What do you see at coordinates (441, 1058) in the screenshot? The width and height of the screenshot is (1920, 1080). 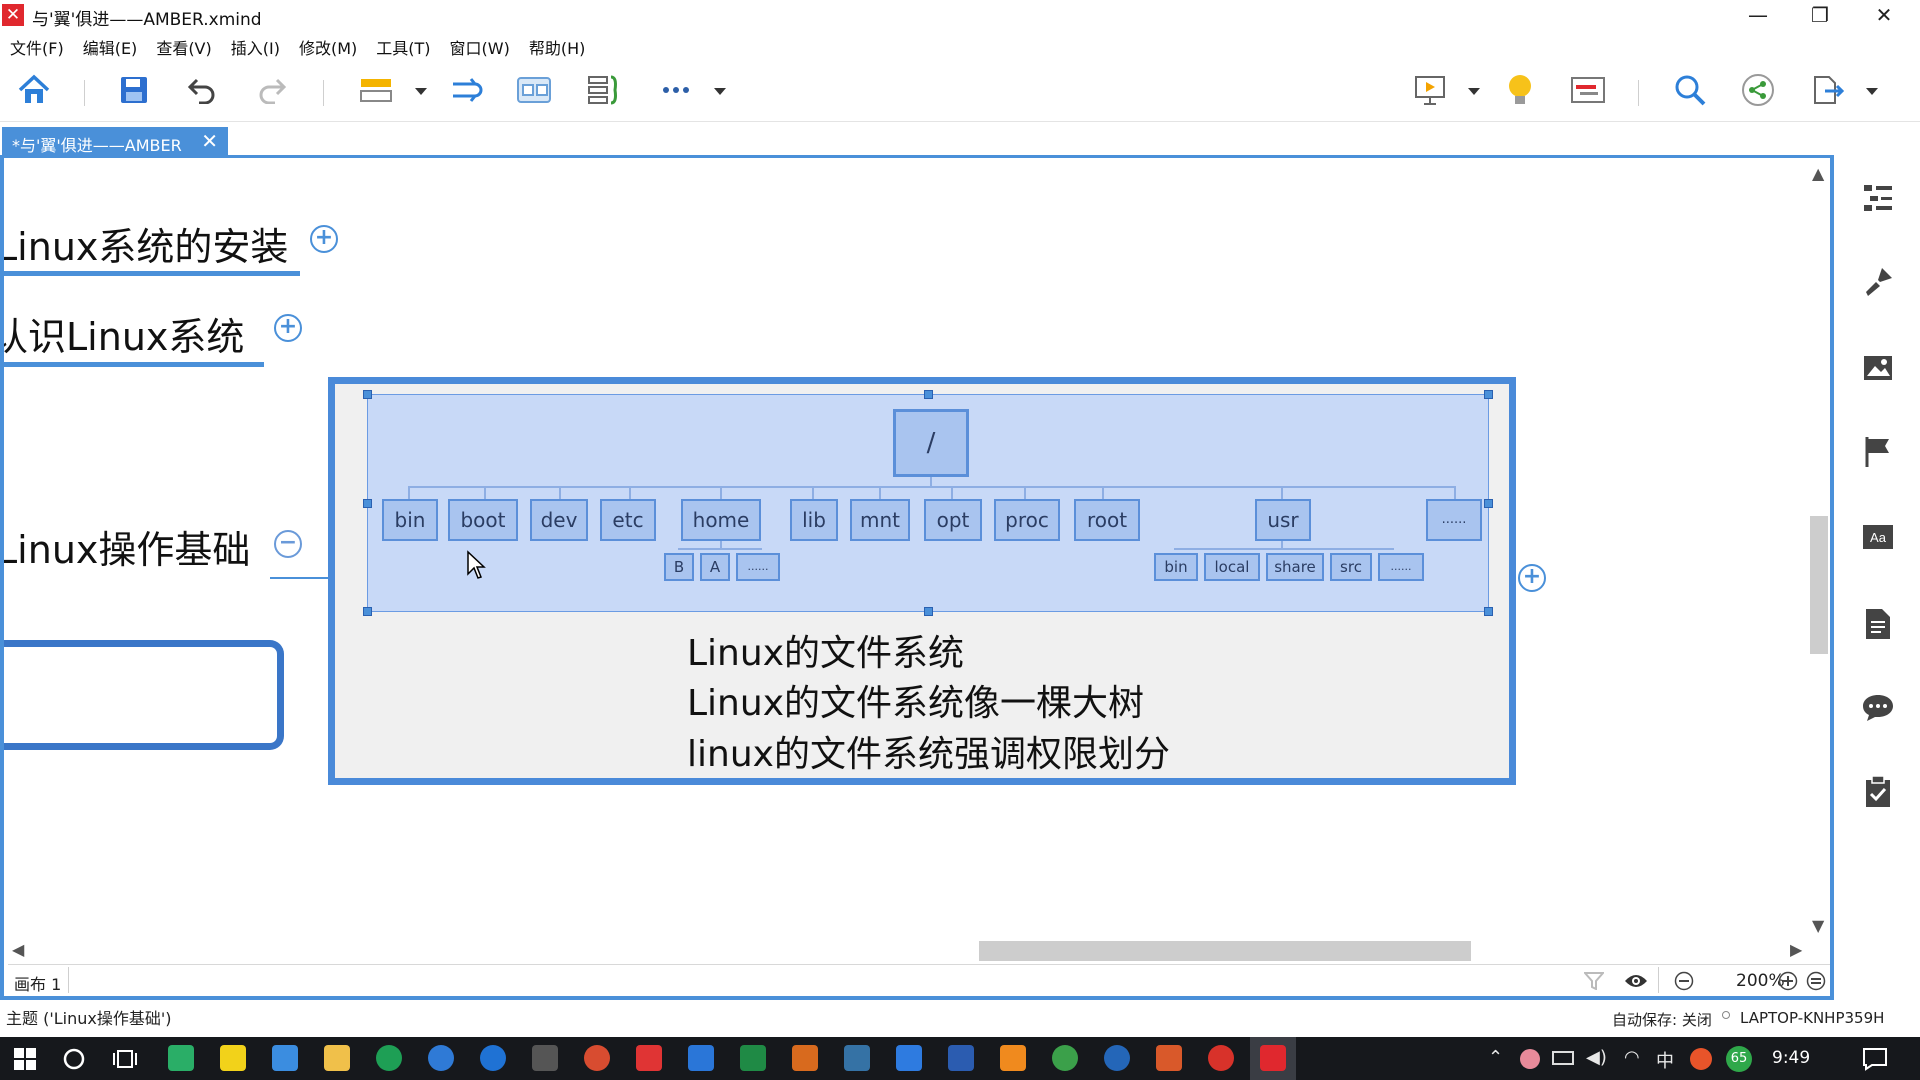 I see `internet-explorer-icon` at bounding box center [441, 1058].